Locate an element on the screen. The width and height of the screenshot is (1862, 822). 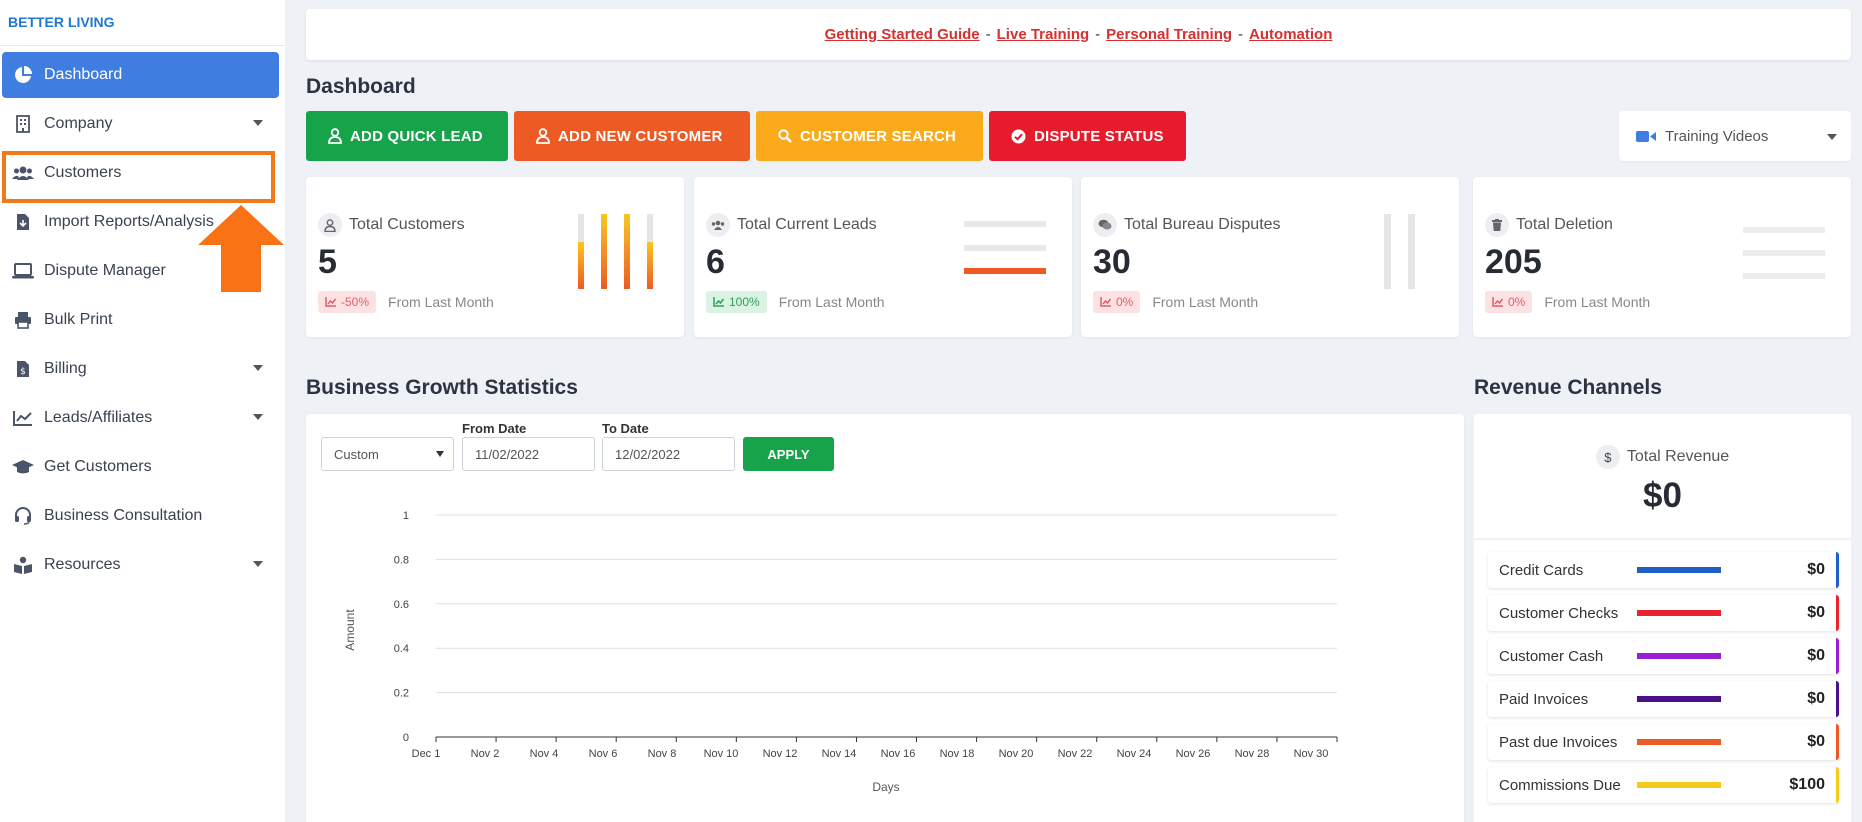
stat-label: Total Bureau Disputes is located at coordinates (1202, 224).